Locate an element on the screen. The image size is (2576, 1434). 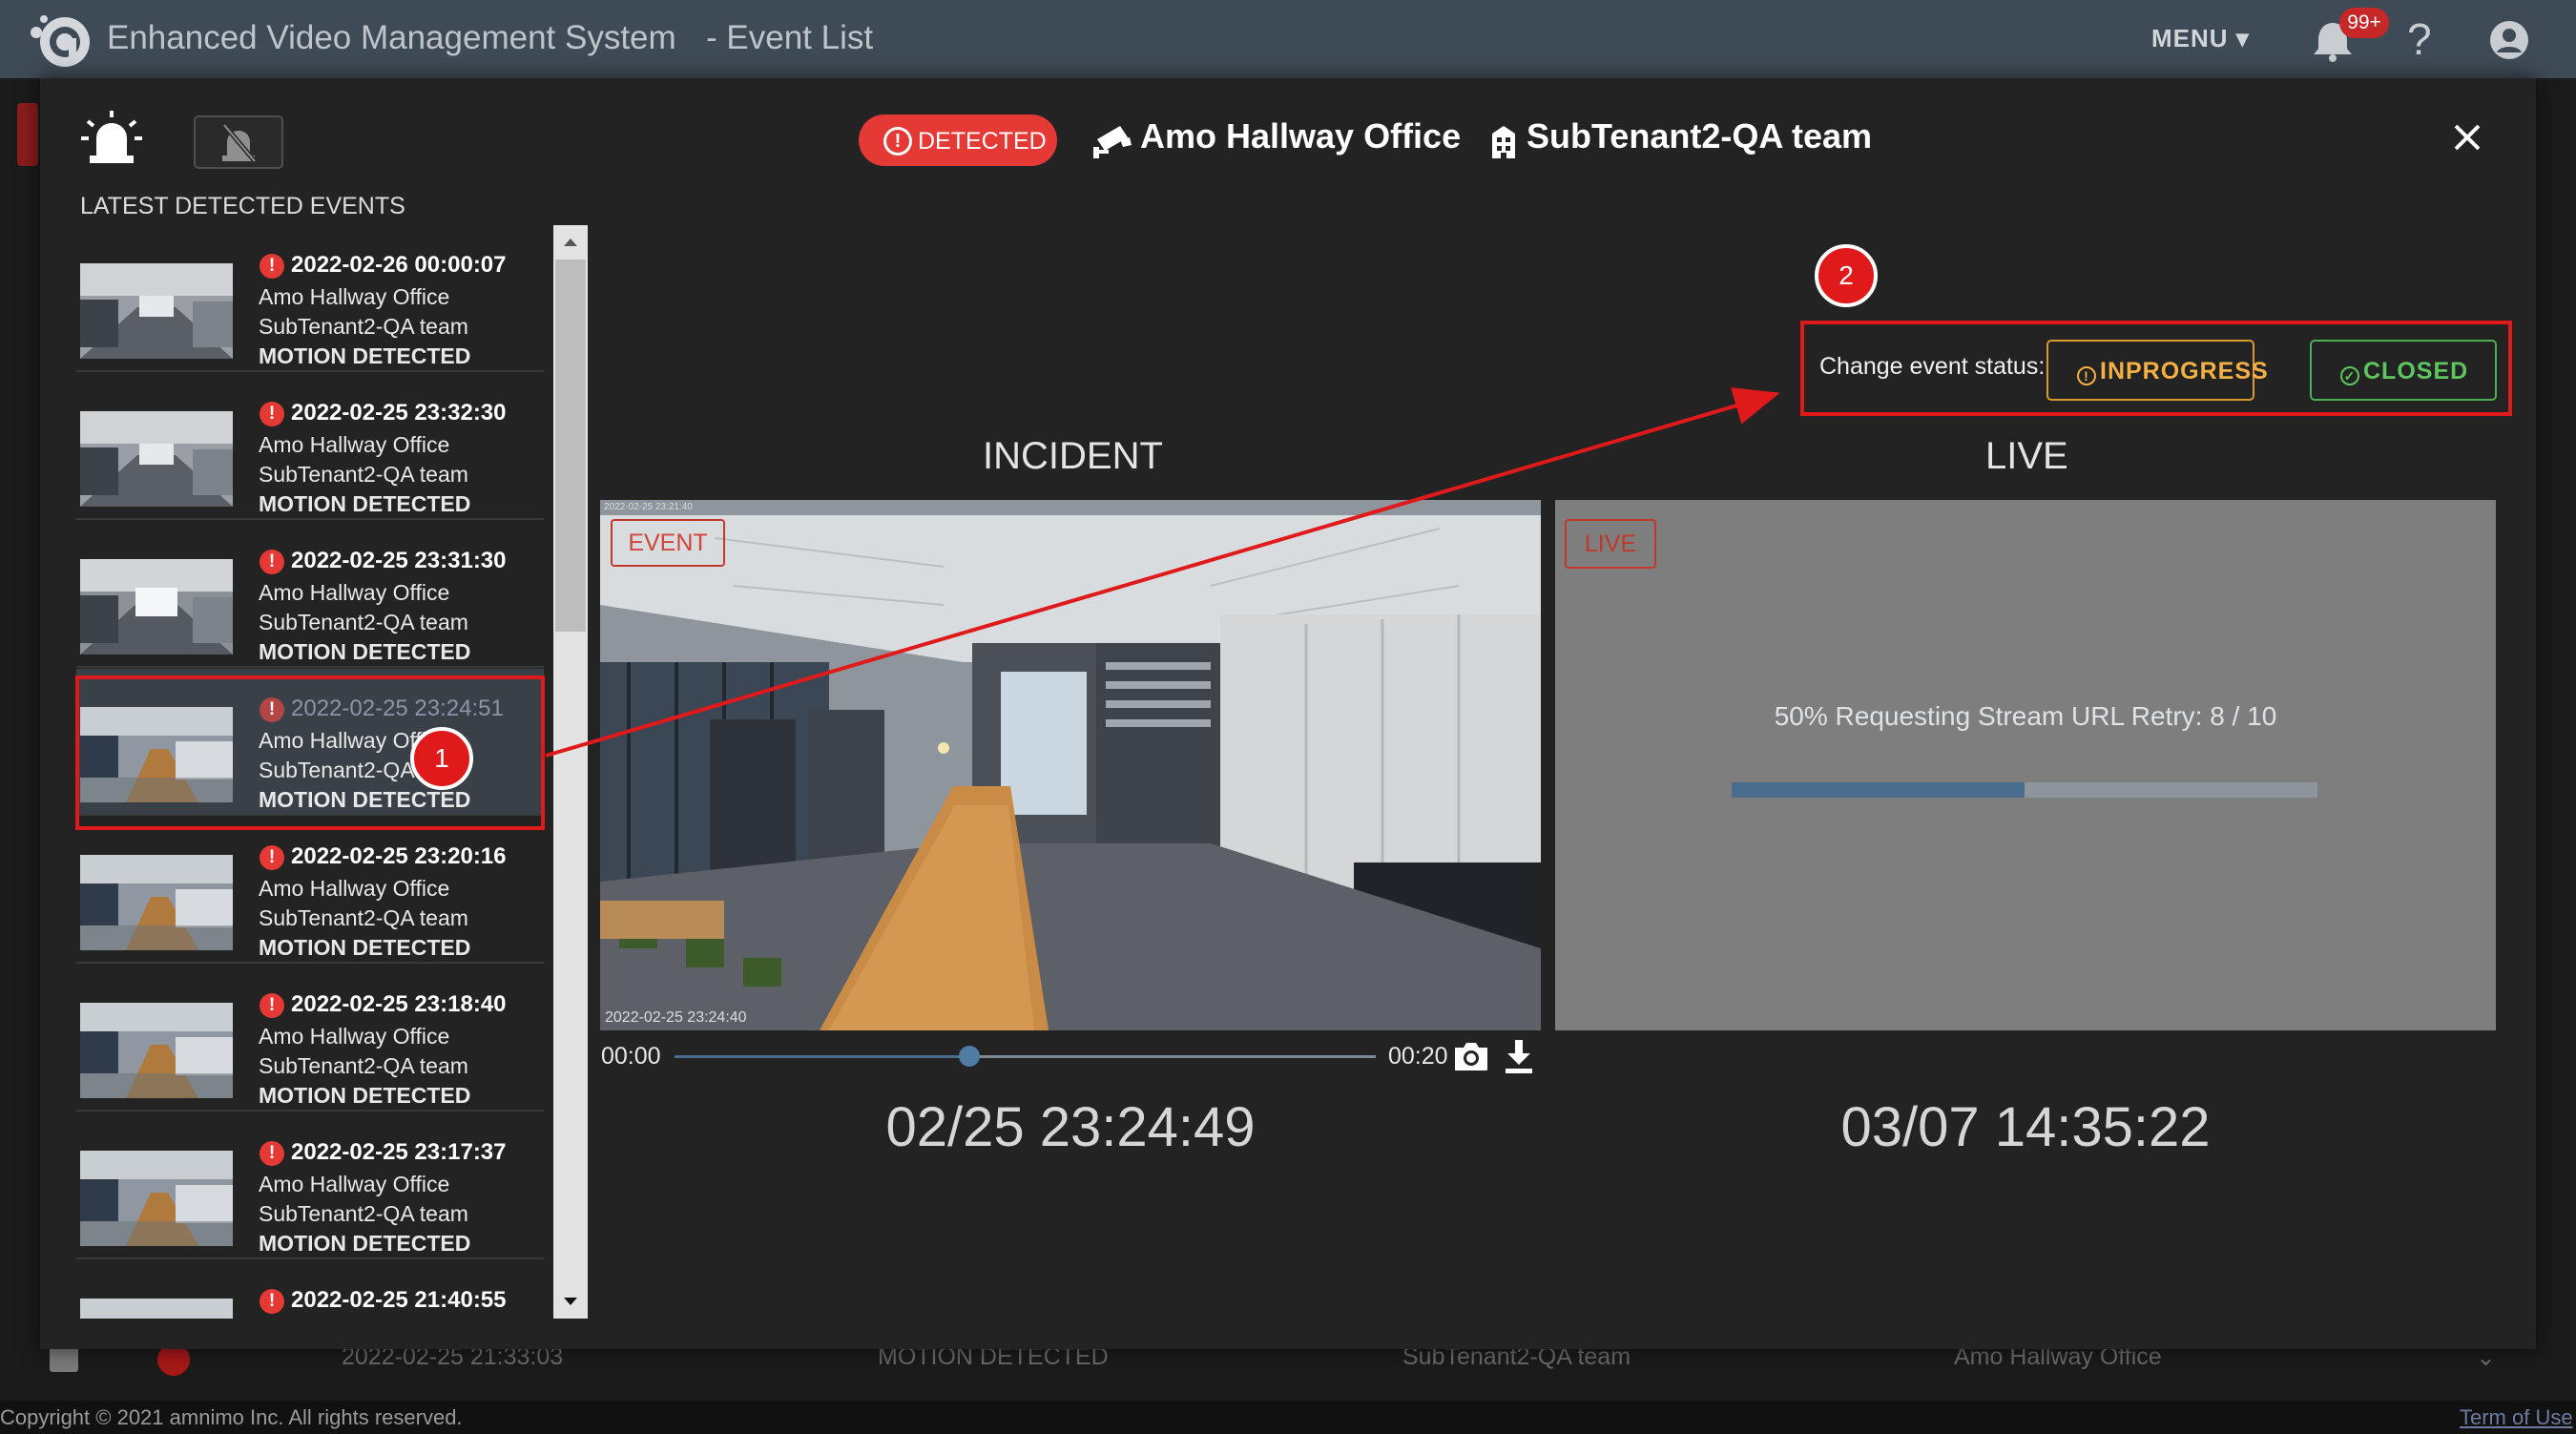
latest-events-title: LATEST DETECTED EVENTS is located at coordinates (242, 206).